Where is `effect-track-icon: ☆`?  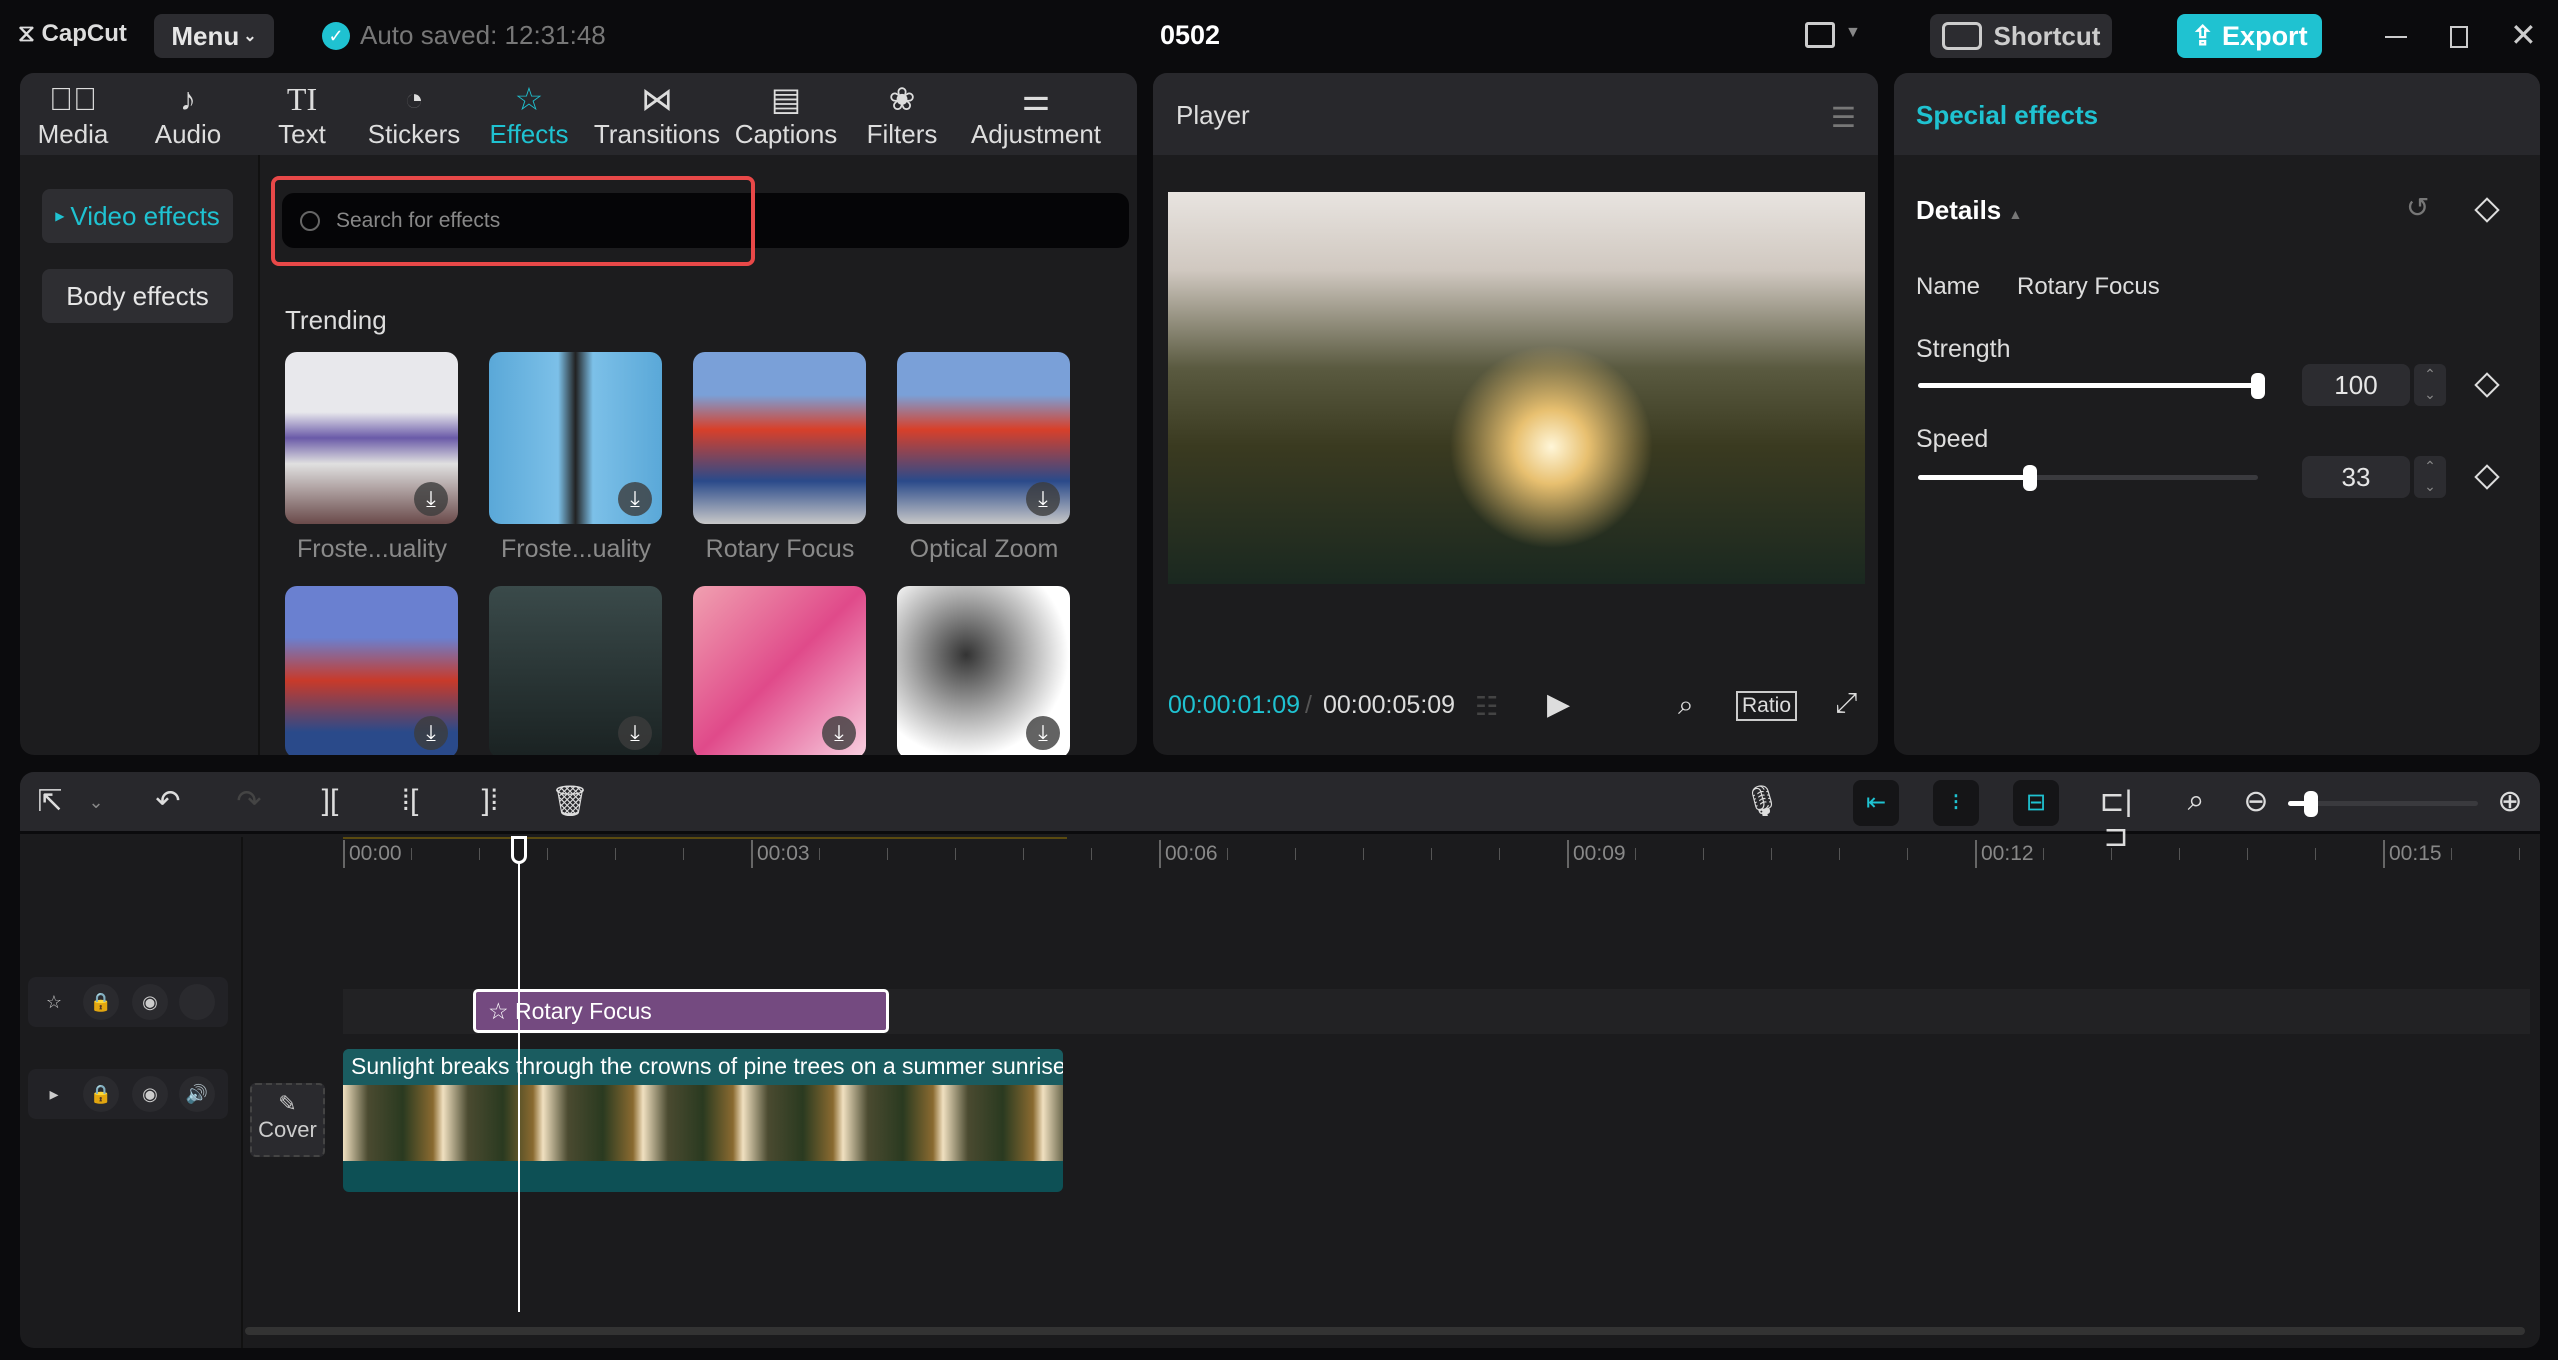
effect-track-icon: ☆ is located at coordinates (54, 1002).